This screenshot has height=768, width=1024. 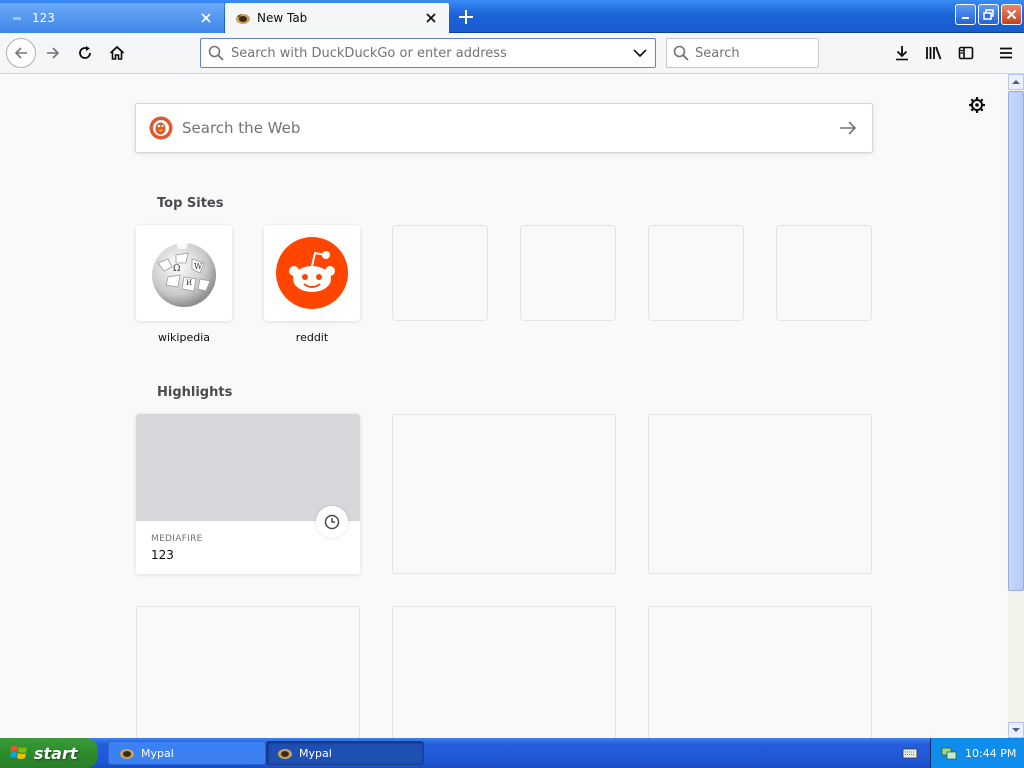 I want to click on clock: 10:44 PM, so click(x=991, y=753).